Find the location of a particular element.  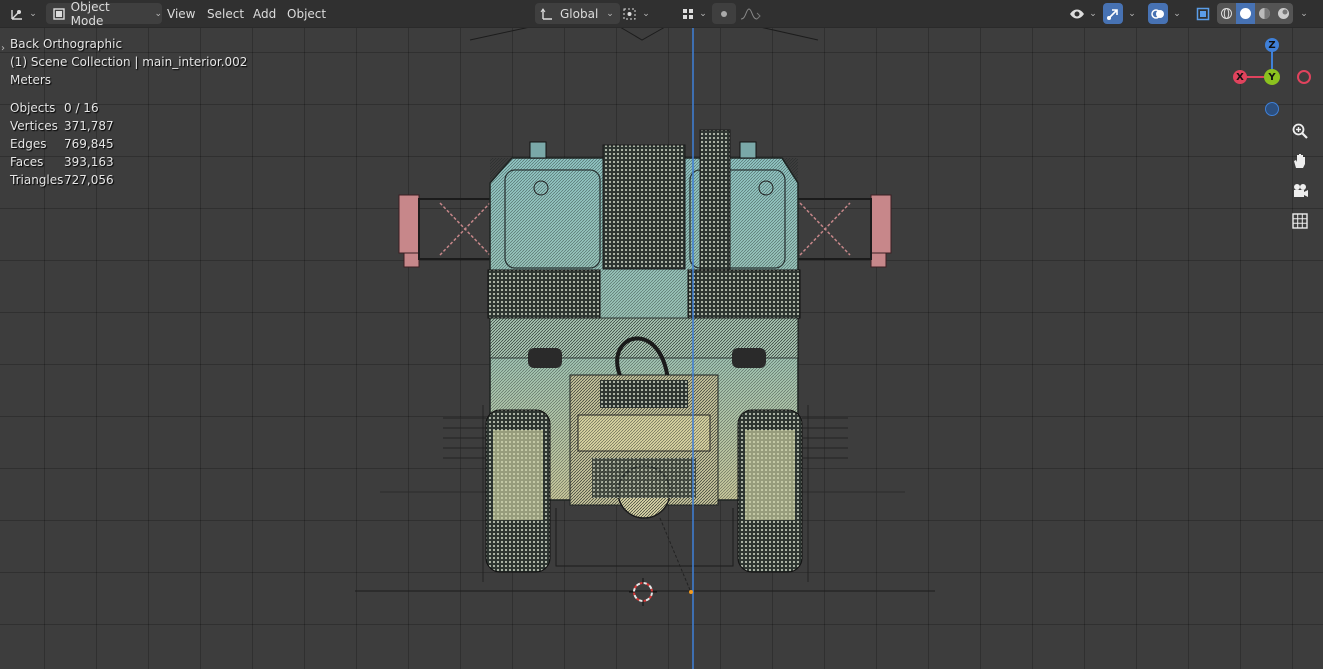

perspective-toggle-button is located at coordinates (1300, 221).